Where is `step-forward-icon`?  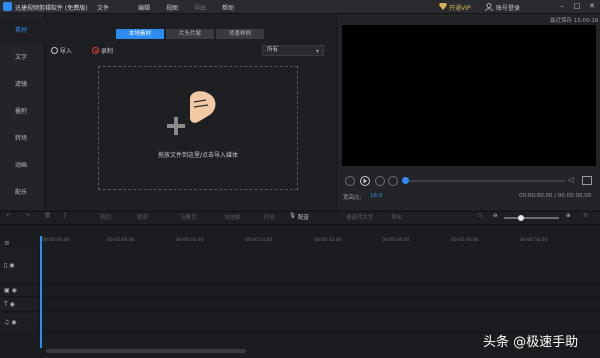
step-forward-icon is located at coordinates (393, 181).